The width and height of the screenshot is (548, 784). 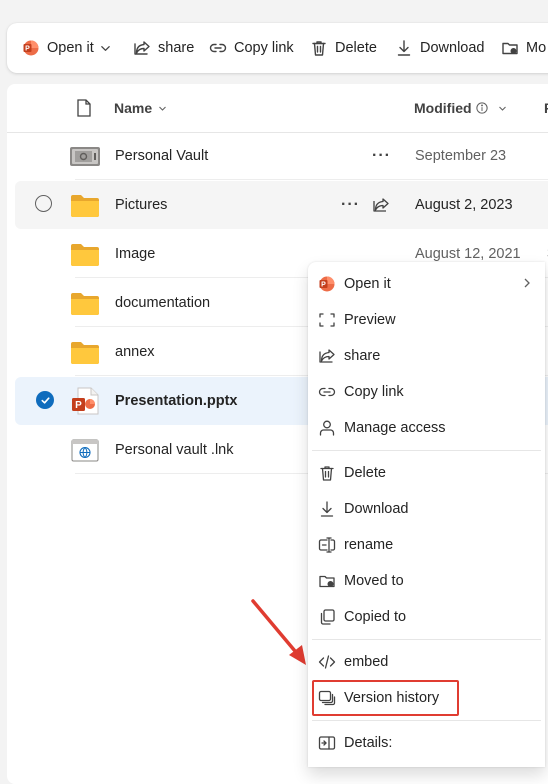 What do you see at coordinates (278, 632) in the screenshot?
I see `annotation-arrow` at bounding box center [278, 632].